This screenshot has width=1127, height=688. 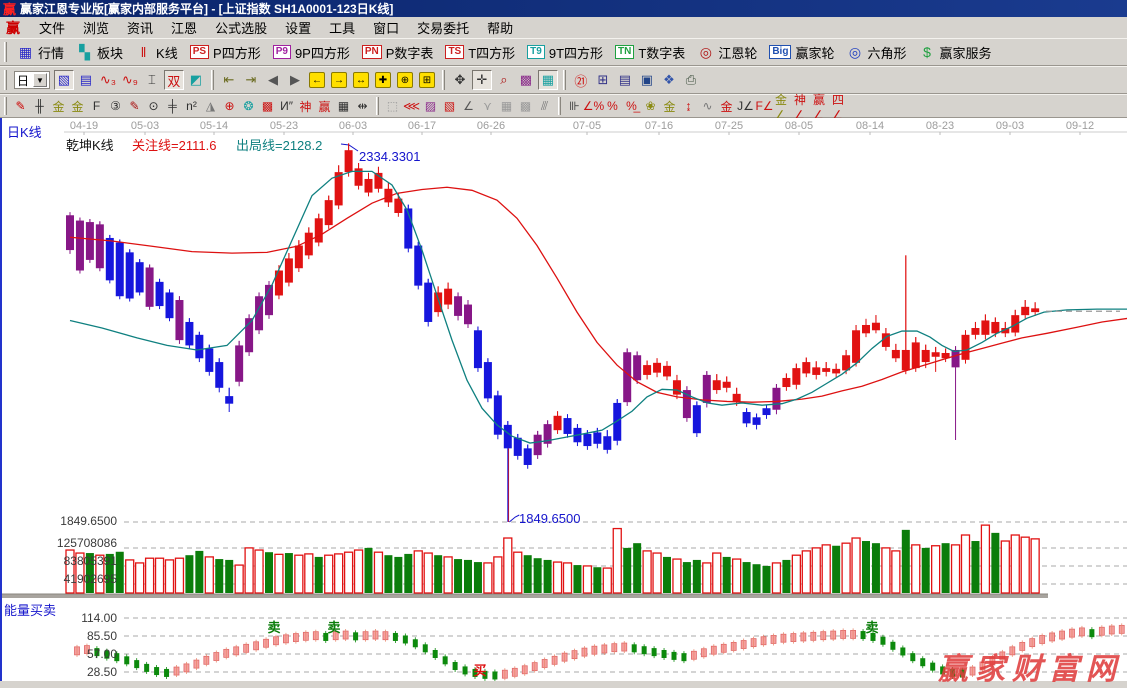 What do you see at coordinates (405, 80) in the screenshot?
I see `diamond-zoomin-icon: ⊕` at bounding box center [405, 80].